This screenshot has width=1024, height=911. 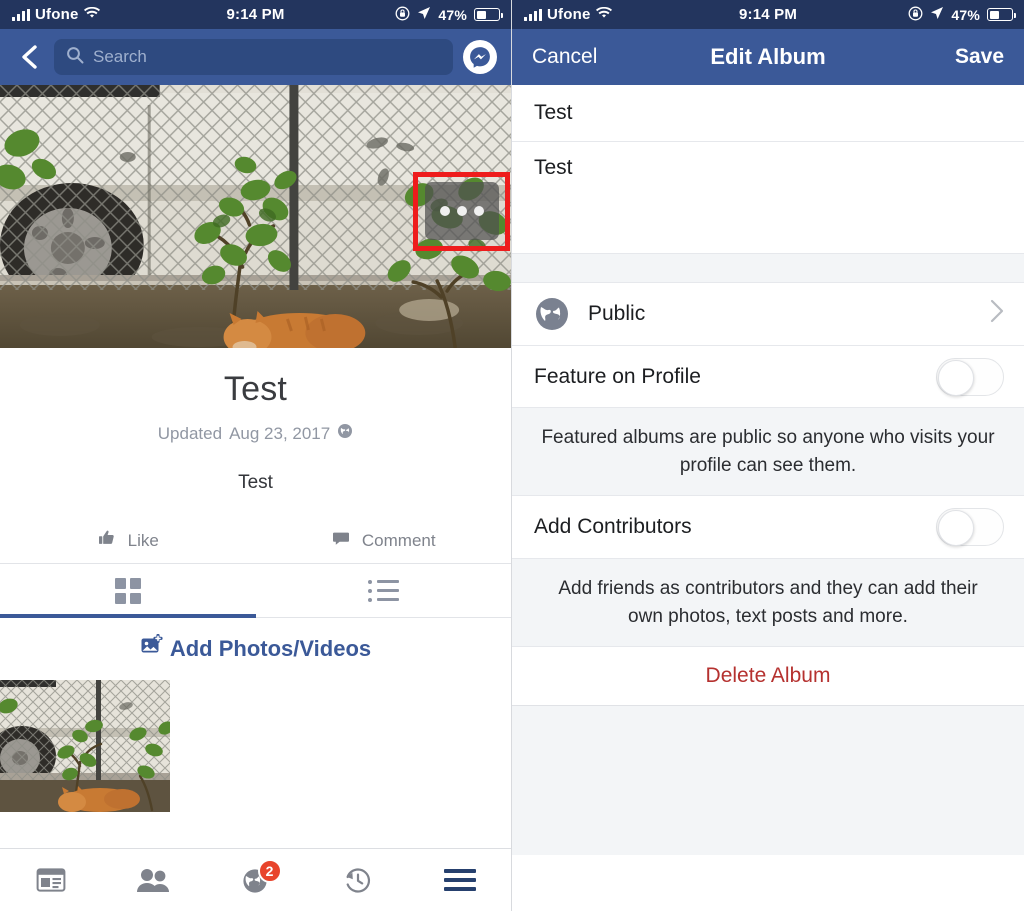 I want to click on feature-on-profile-toggle, so click(x=970, y=376).